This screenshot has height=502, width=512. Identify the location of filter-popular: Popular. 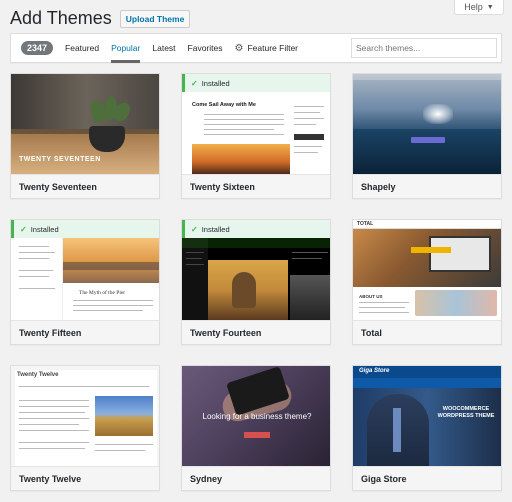
(126, 48).